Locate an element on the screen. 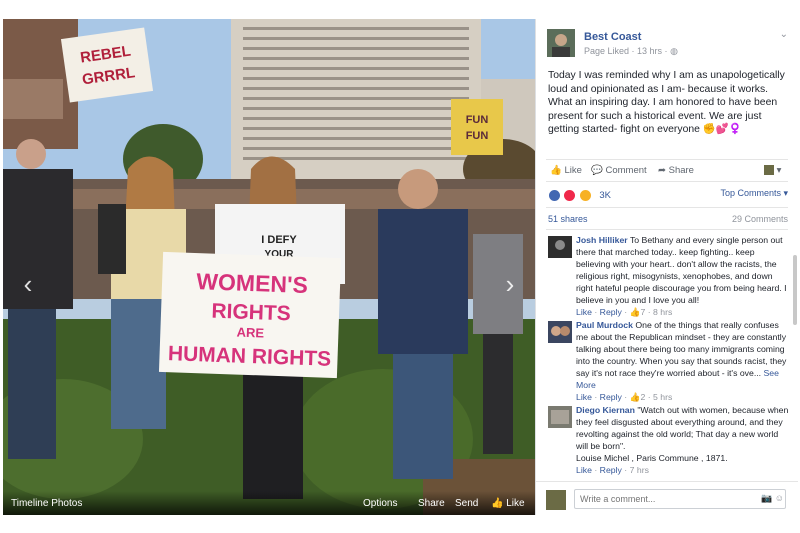  svg-text: RIGHTS is located at coordinates (251, 313).